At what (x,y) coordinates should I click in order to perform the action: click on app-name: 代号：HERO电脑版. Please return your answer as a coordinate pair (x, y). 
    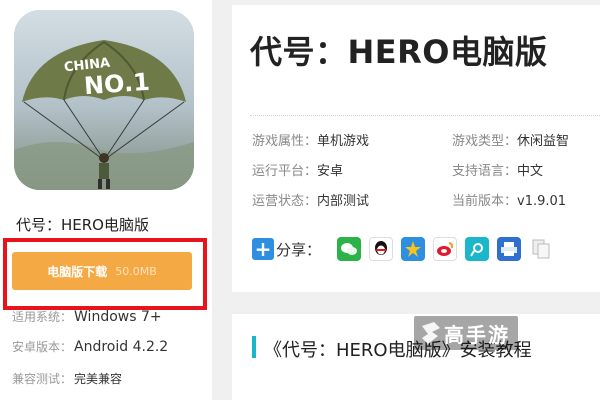
    Looking at the image, I should click on (82, 225).